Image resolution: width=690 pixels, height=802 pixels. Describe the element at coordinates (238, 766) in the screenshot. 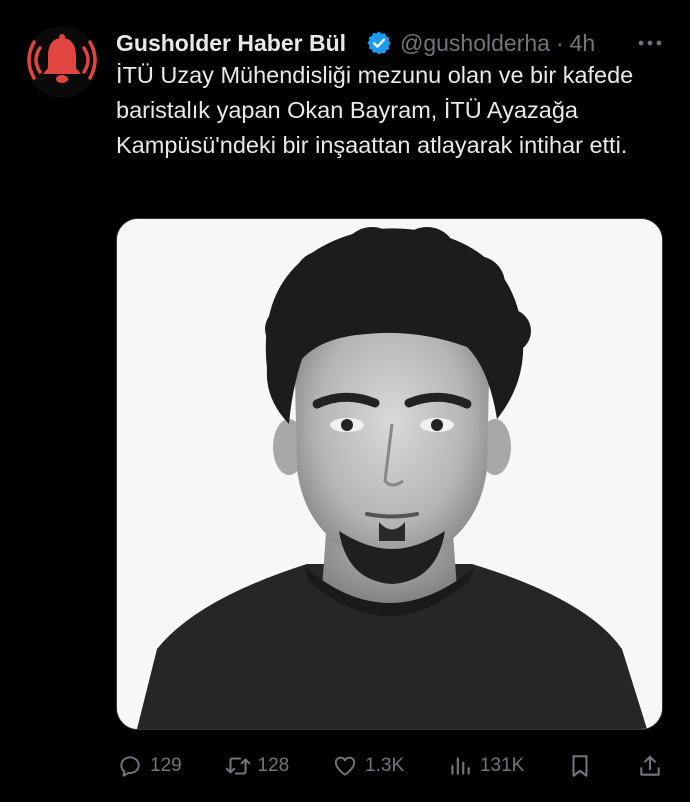

I see `repost-icon` at that location.